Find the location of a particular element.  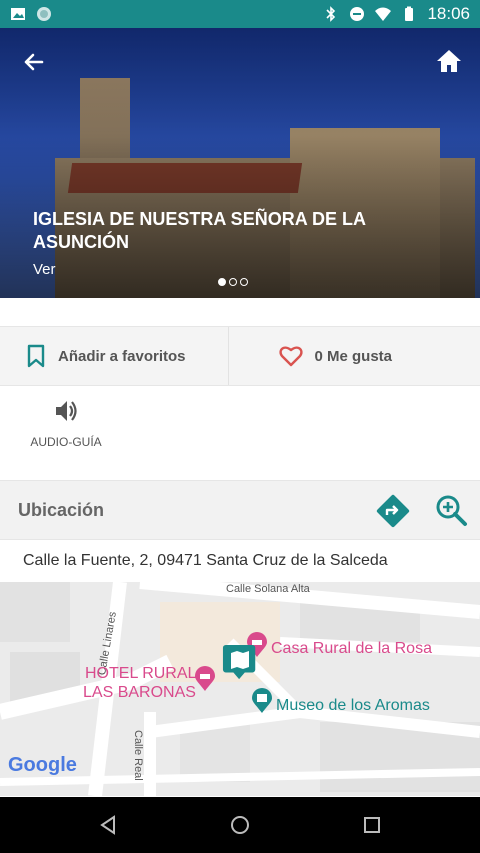

bookmark-icon is located at coordinates (36, 356).